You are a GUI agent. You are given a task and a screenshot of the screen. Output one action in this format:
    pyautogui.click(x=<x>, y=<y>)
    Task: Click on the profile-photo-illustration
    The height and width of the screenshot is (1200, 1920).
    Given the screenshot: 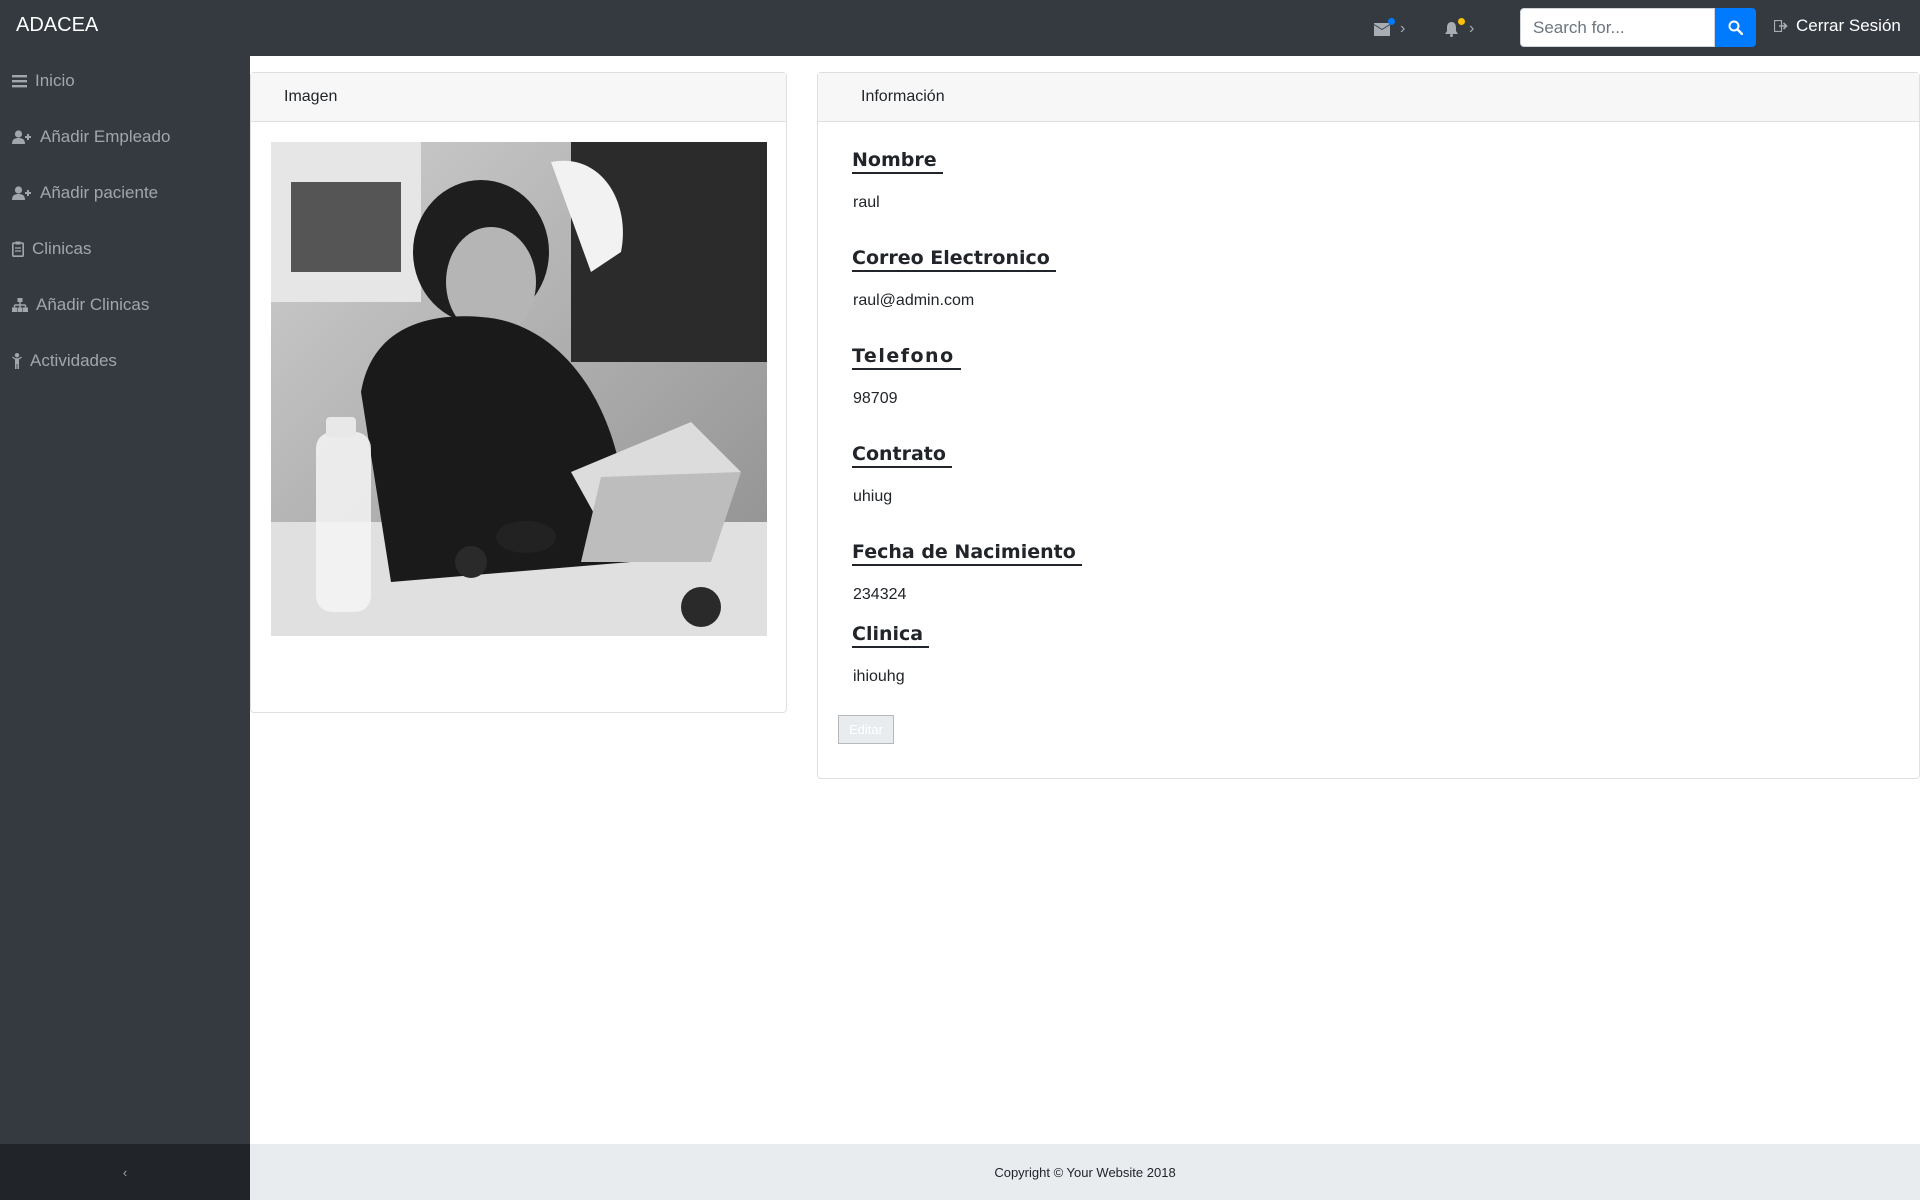 What is the action you would take?
    pyautogui.click(x=519, y=389)
    